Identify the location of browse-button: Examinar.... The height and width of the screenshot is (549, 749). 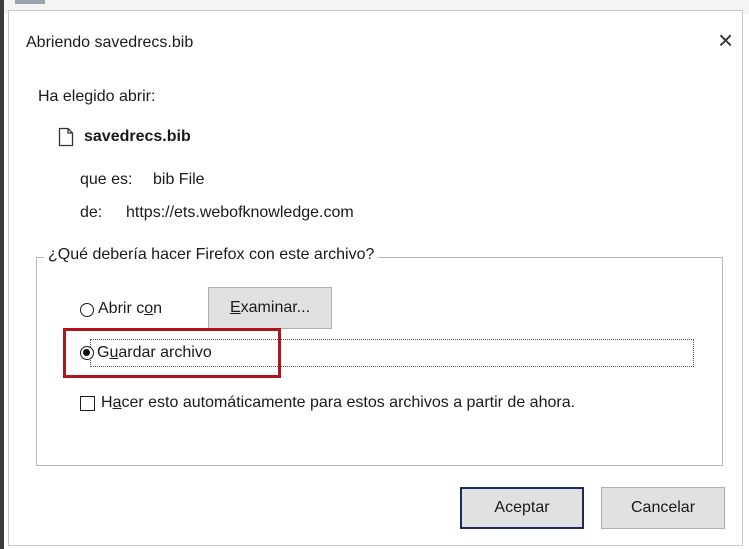
(270, 308).